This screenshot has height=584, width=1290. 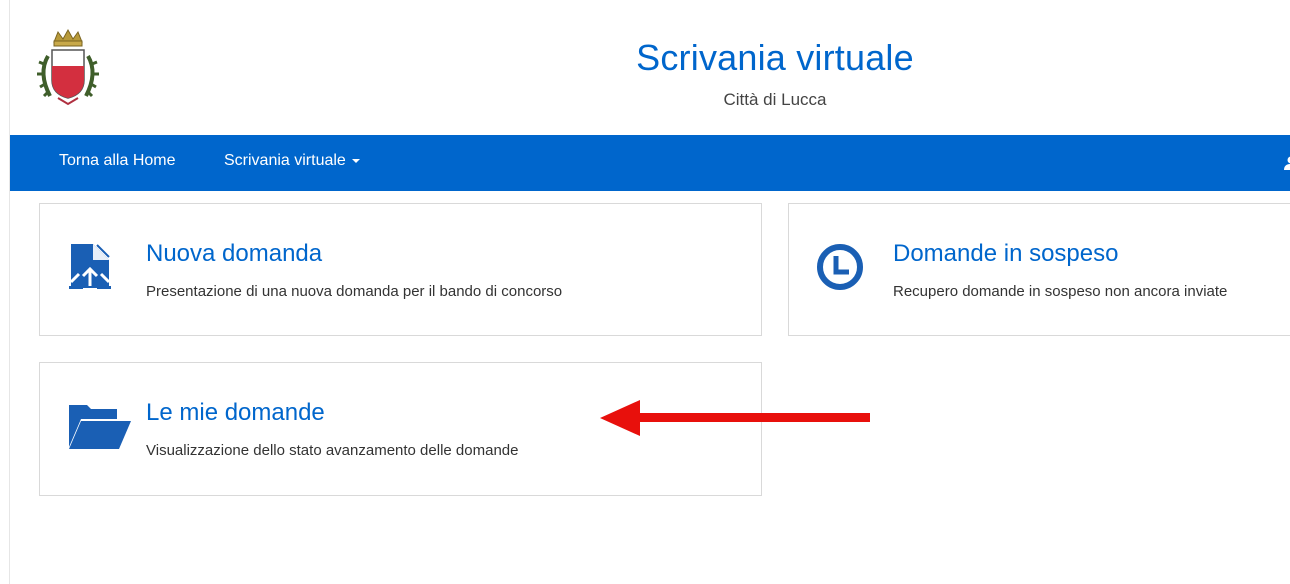 What do you see at coordinates (1287, 163) in the screenshot?
I see `user-icon` at bounding box center [1287, 163].